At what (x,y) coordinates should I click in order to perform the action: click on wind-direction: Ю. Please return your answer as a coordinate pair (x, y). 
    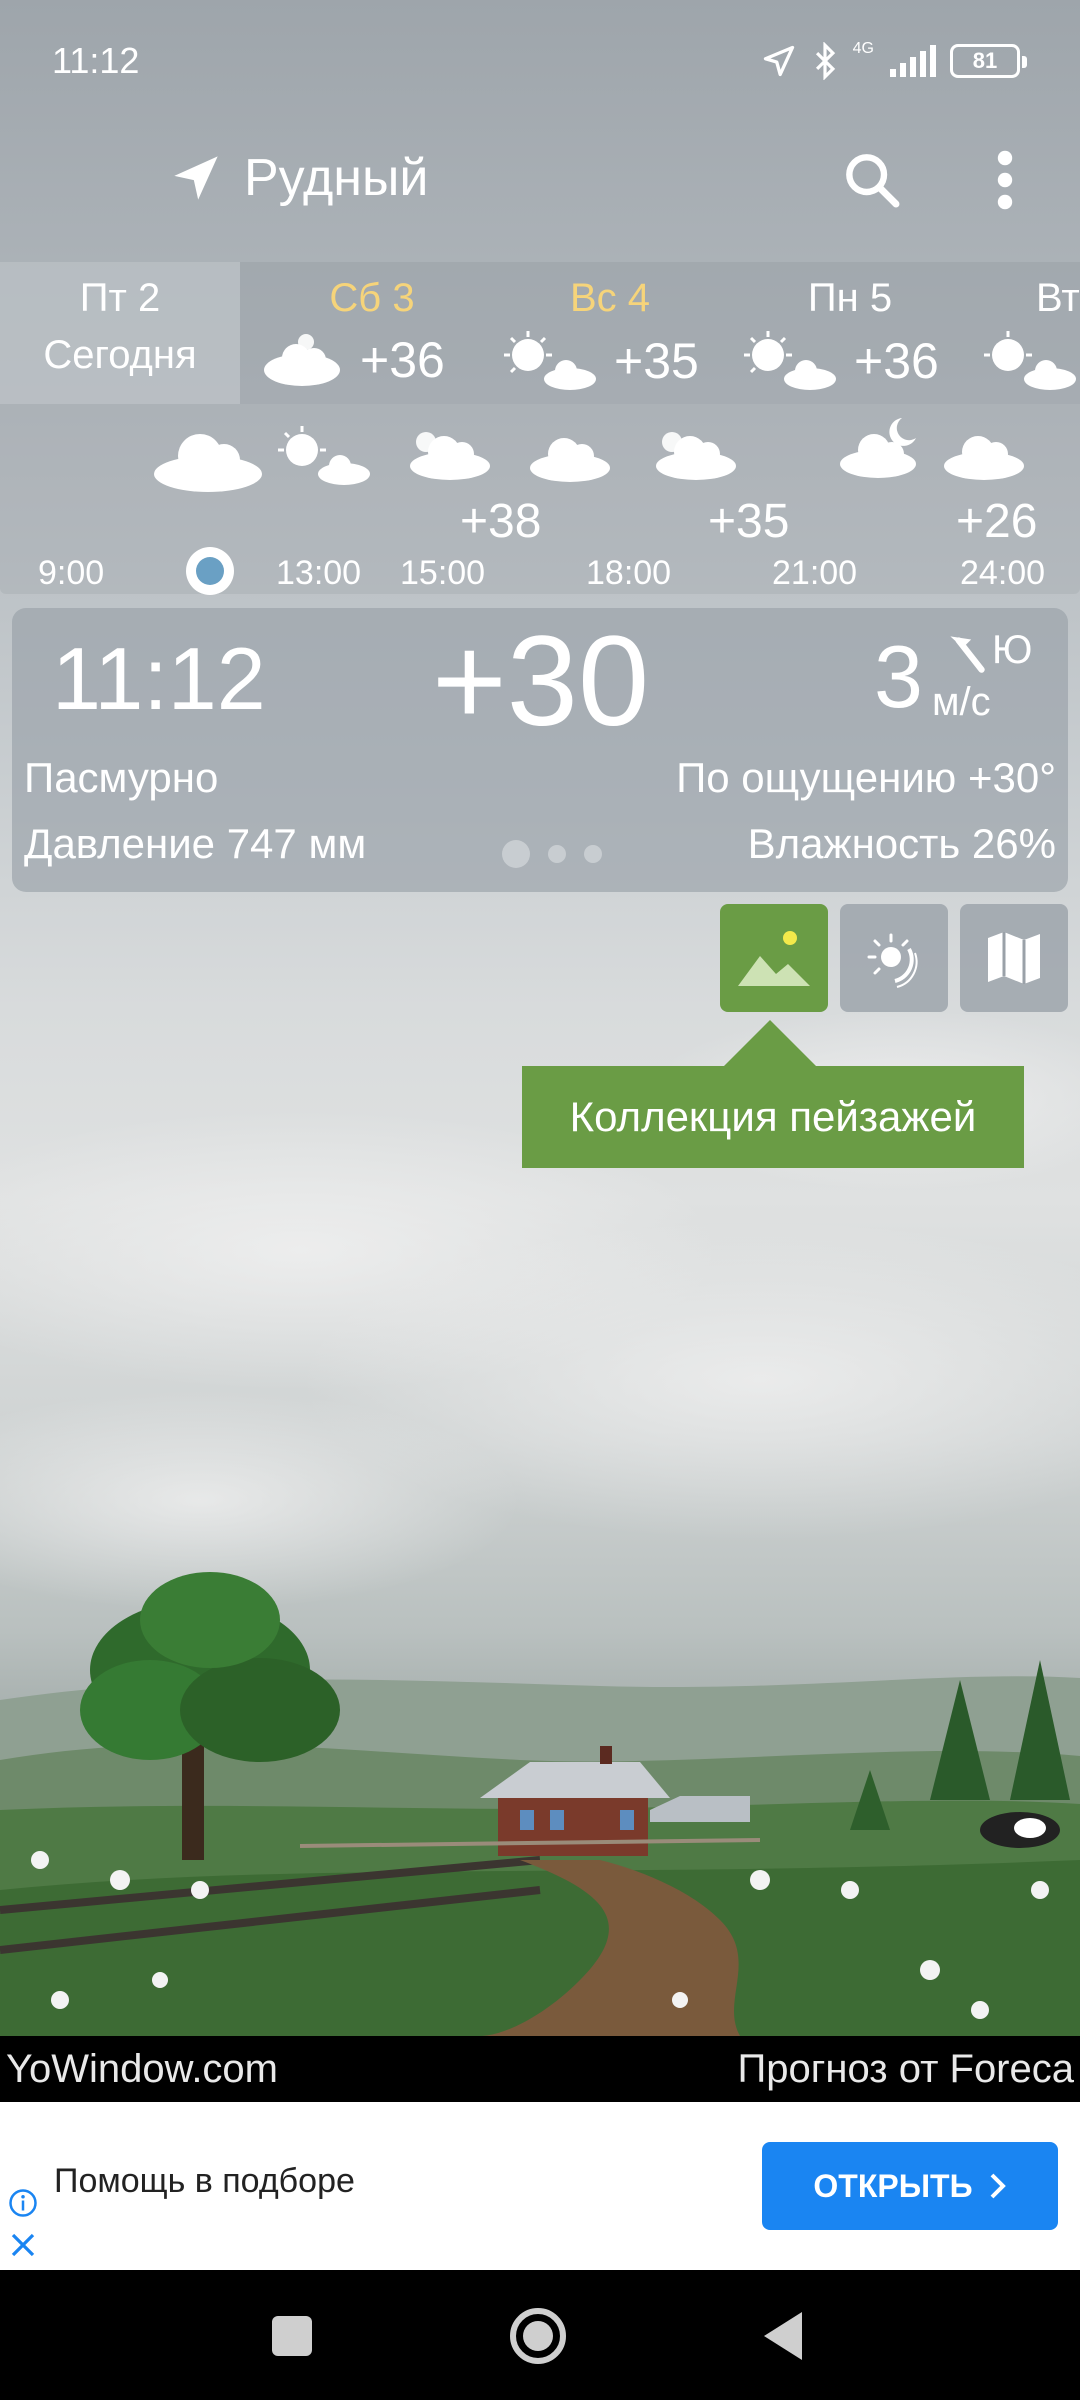
    Looking at the image, I should click on (1012, 650).